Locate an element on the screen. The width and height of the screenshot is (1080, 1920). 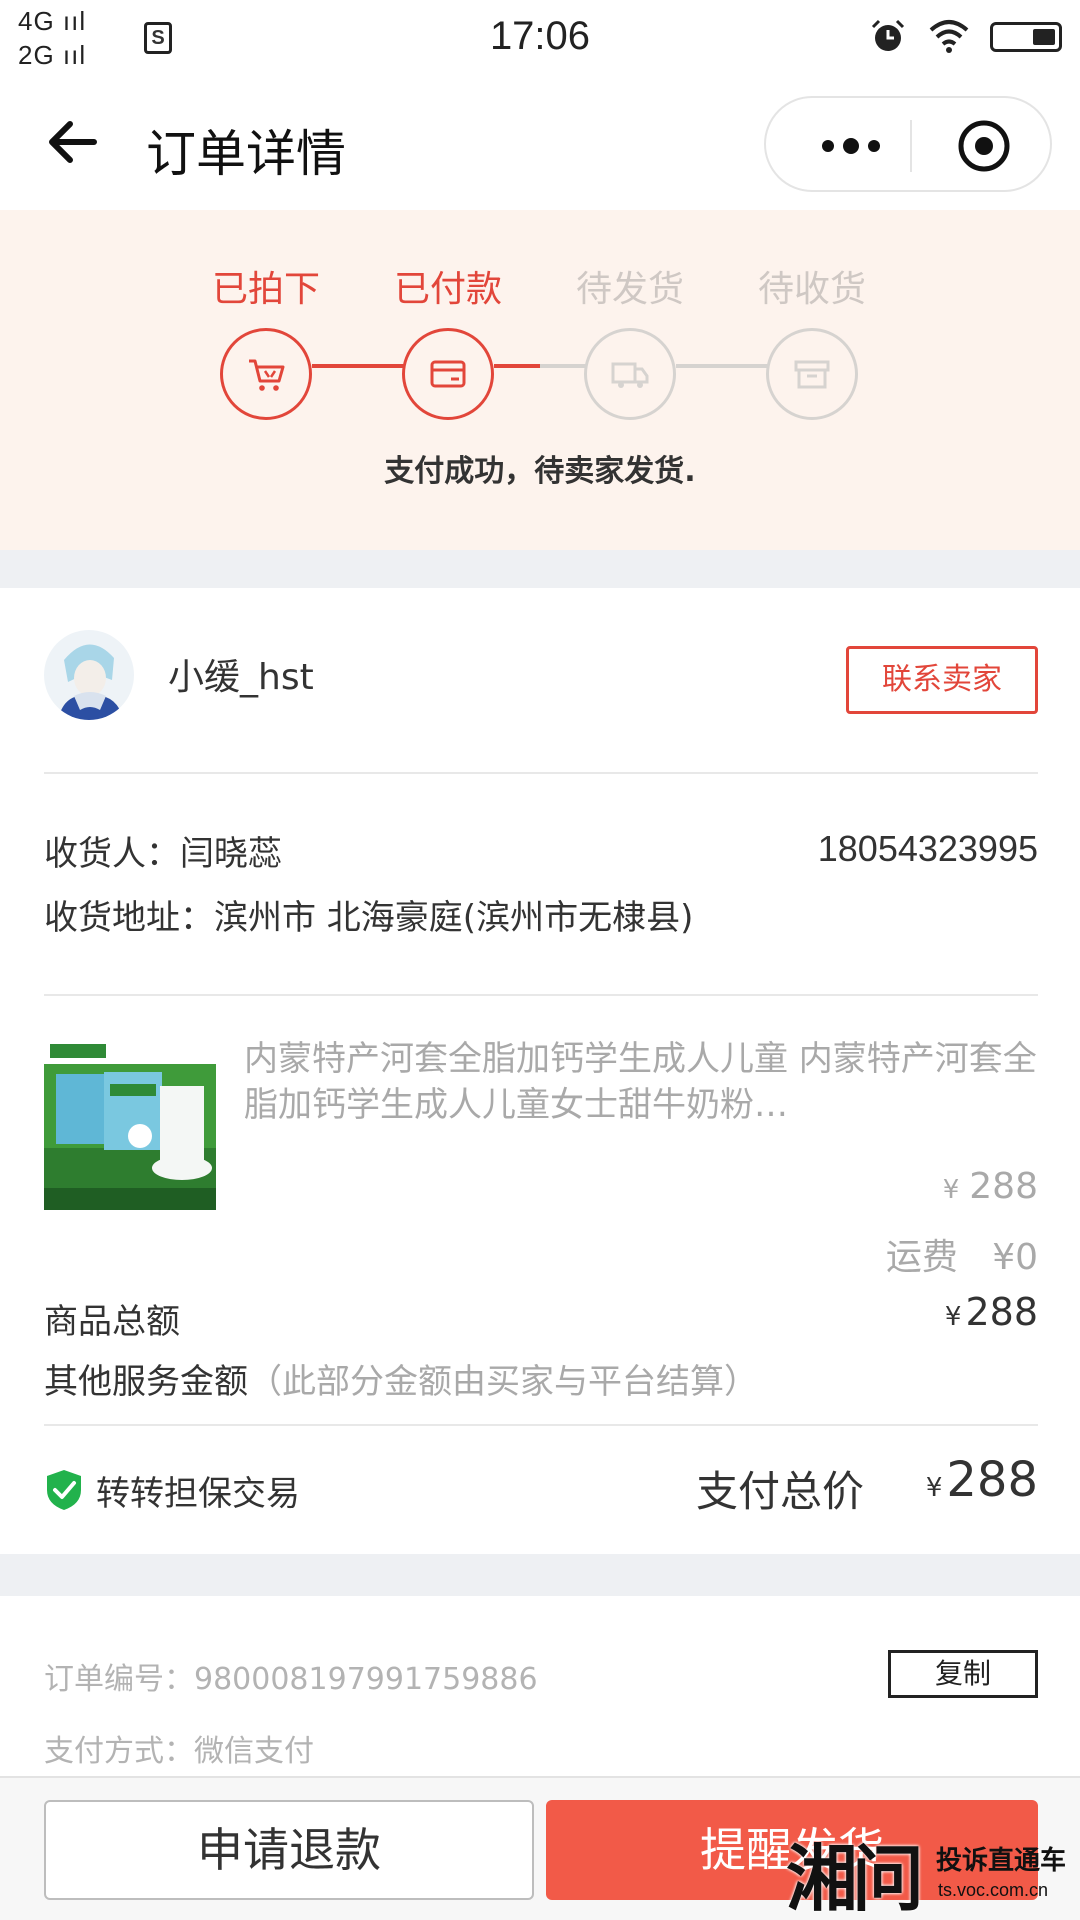
product-image is located at coordinates (130, 1124).